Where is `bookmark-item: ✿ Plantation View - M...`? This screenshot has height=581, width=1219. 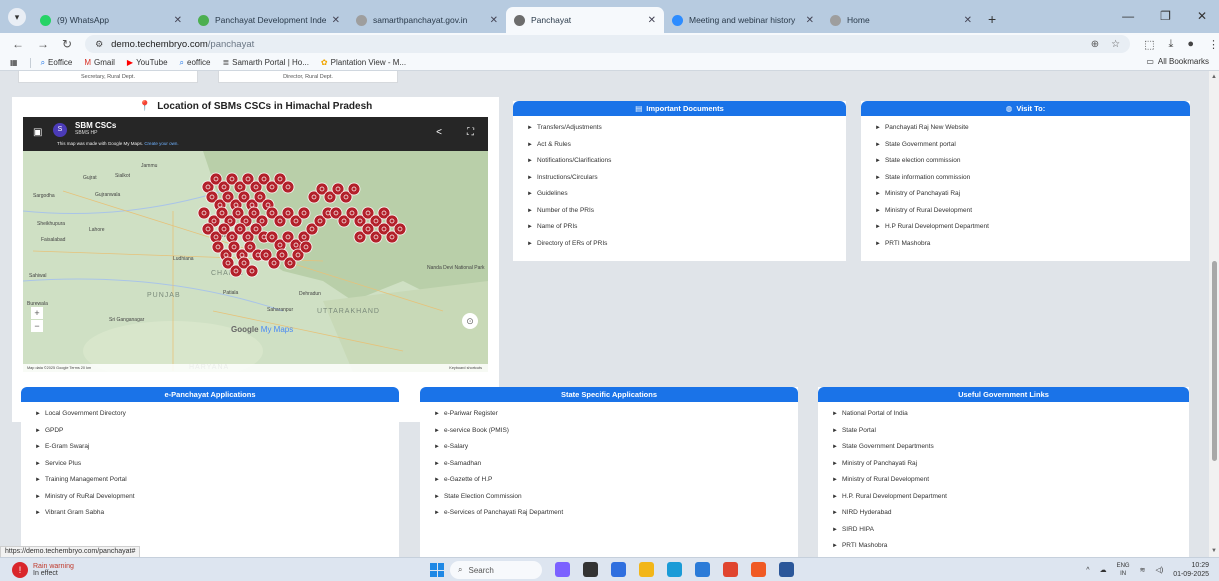 bookmark-item: ✿ Plantation View - M... is located at coordinates (363, 63).